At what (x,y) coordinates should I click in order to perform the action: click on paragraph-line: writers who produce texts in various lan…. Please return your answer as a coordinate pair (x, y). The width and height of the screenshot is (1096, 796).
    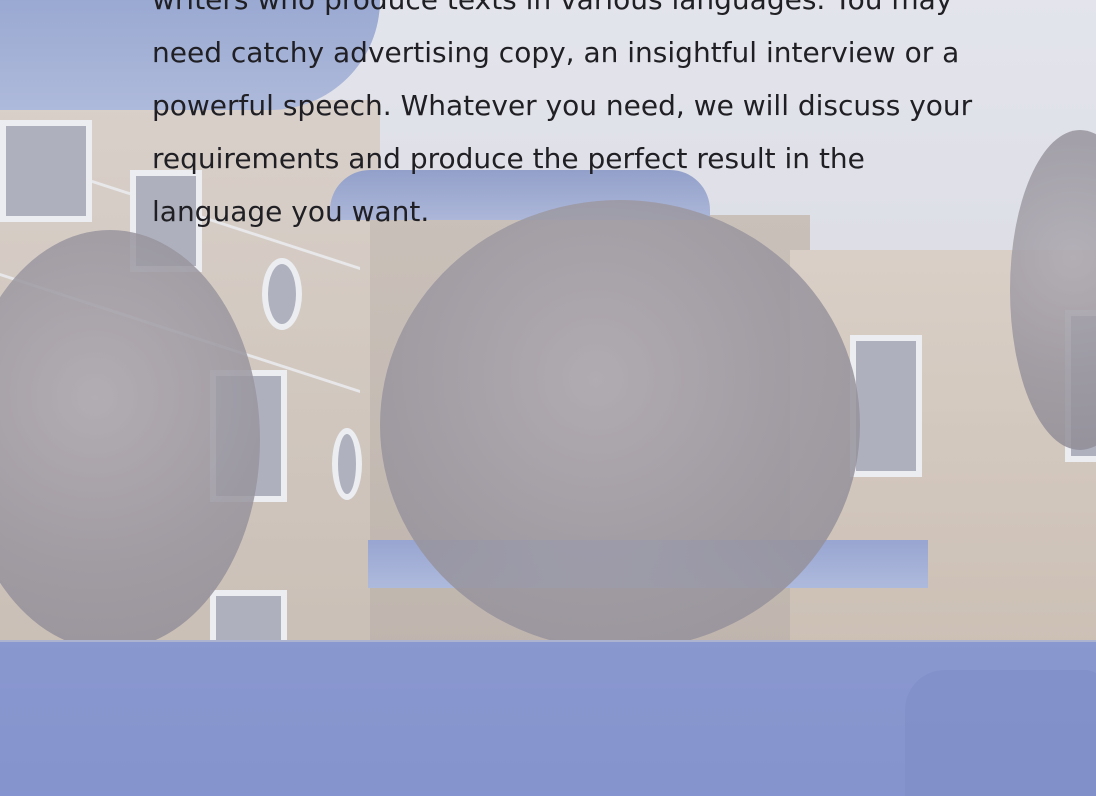
    Looking at the image, I should click on (582, 13).